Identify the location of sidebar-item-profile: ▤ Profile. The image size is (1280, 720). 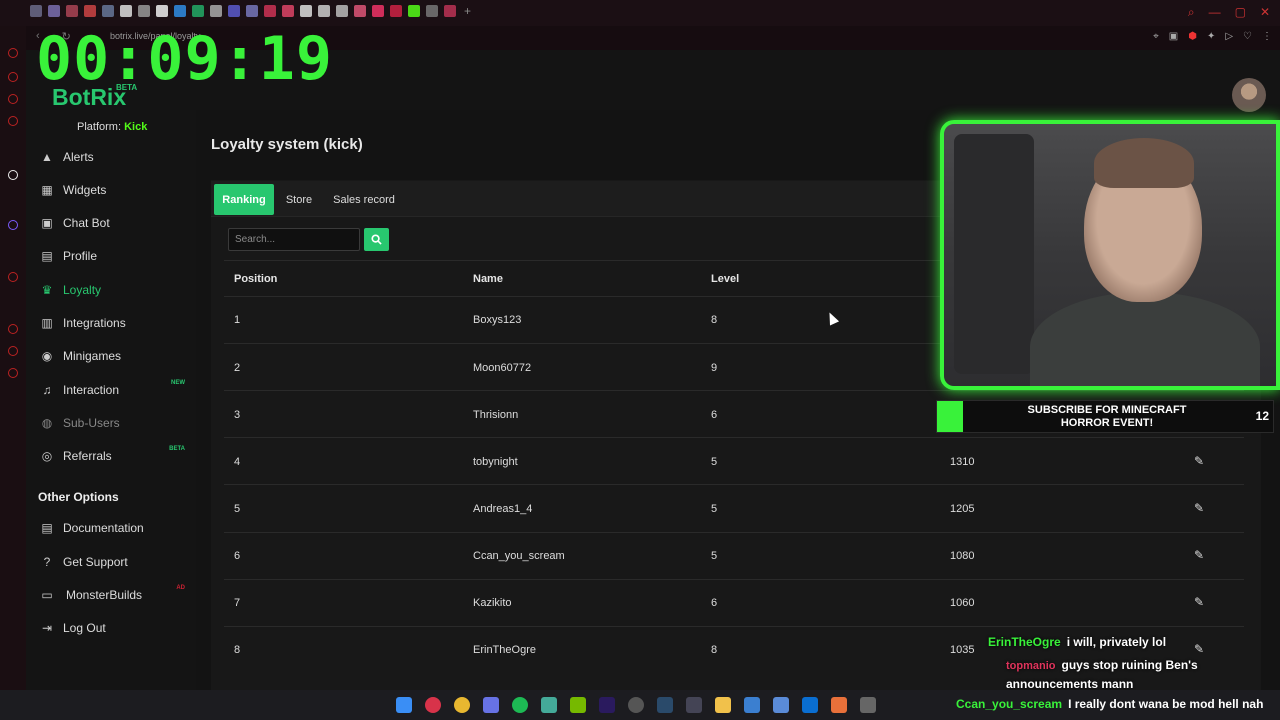
(117, 256).